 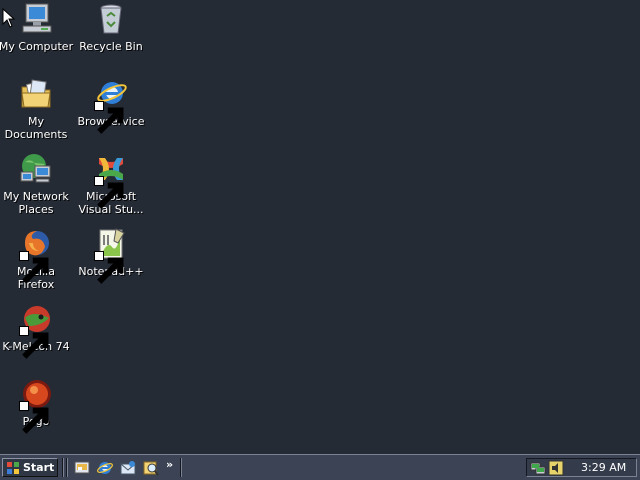 I want to click on firefox-icon, so click(x=36, y=255).